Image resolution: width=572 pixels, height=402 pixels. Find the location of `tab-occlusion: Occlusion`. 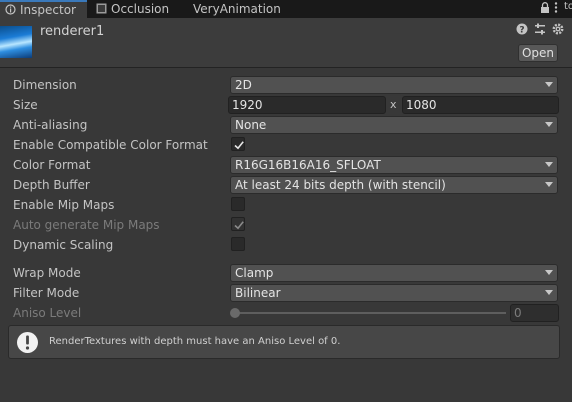

tab-occlusion: Occlusion is located at coordinates (132, 9).